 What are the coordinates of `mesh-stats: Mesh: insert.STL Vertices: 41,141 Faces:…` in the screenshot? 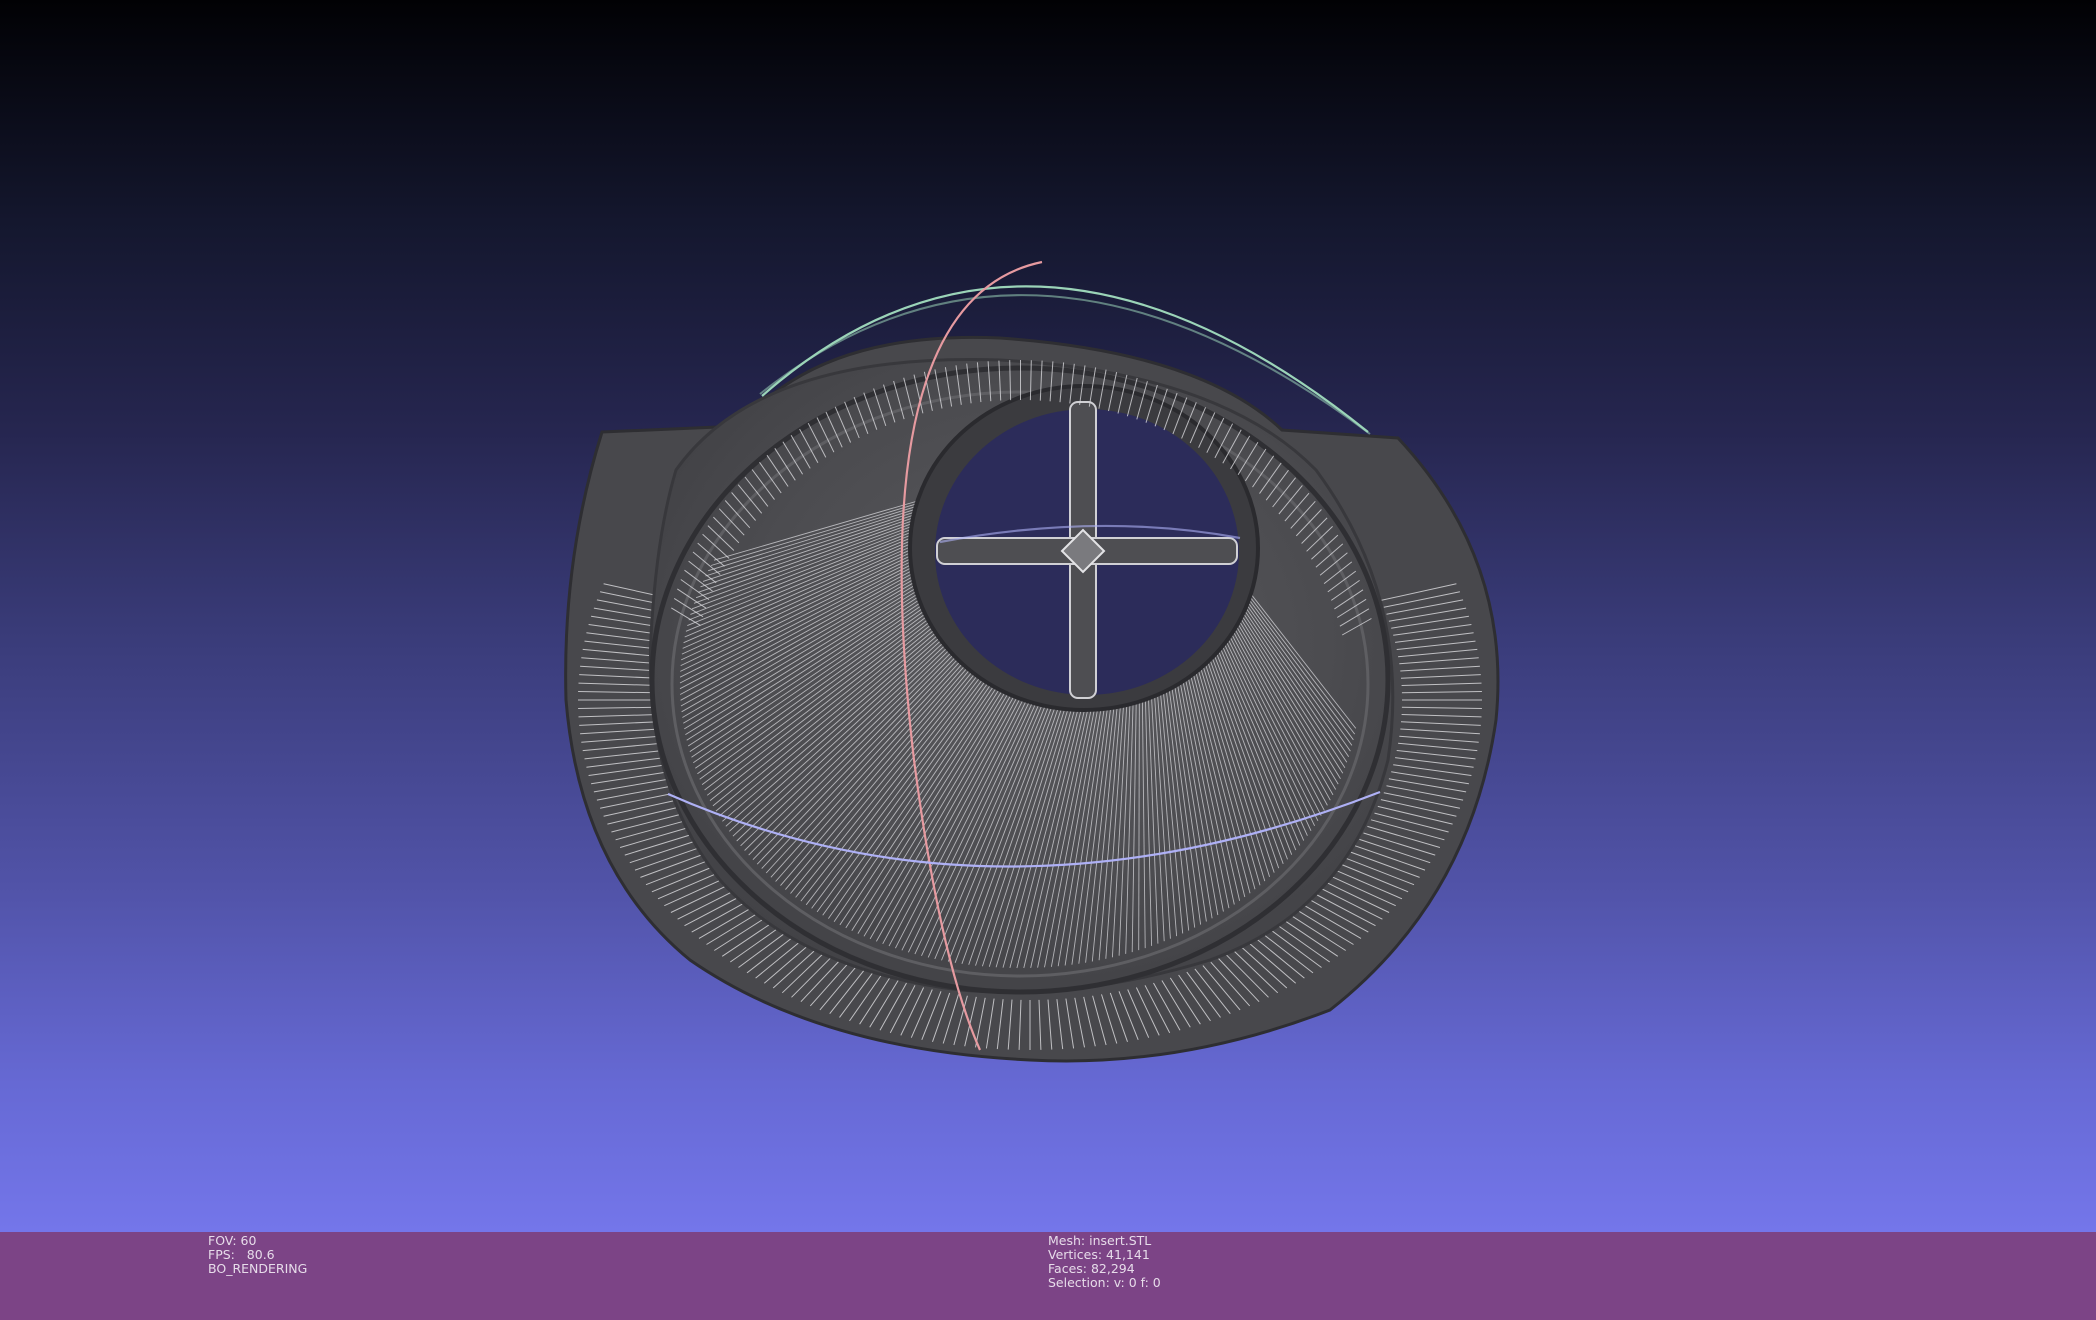 It's located at (1104, 1261).